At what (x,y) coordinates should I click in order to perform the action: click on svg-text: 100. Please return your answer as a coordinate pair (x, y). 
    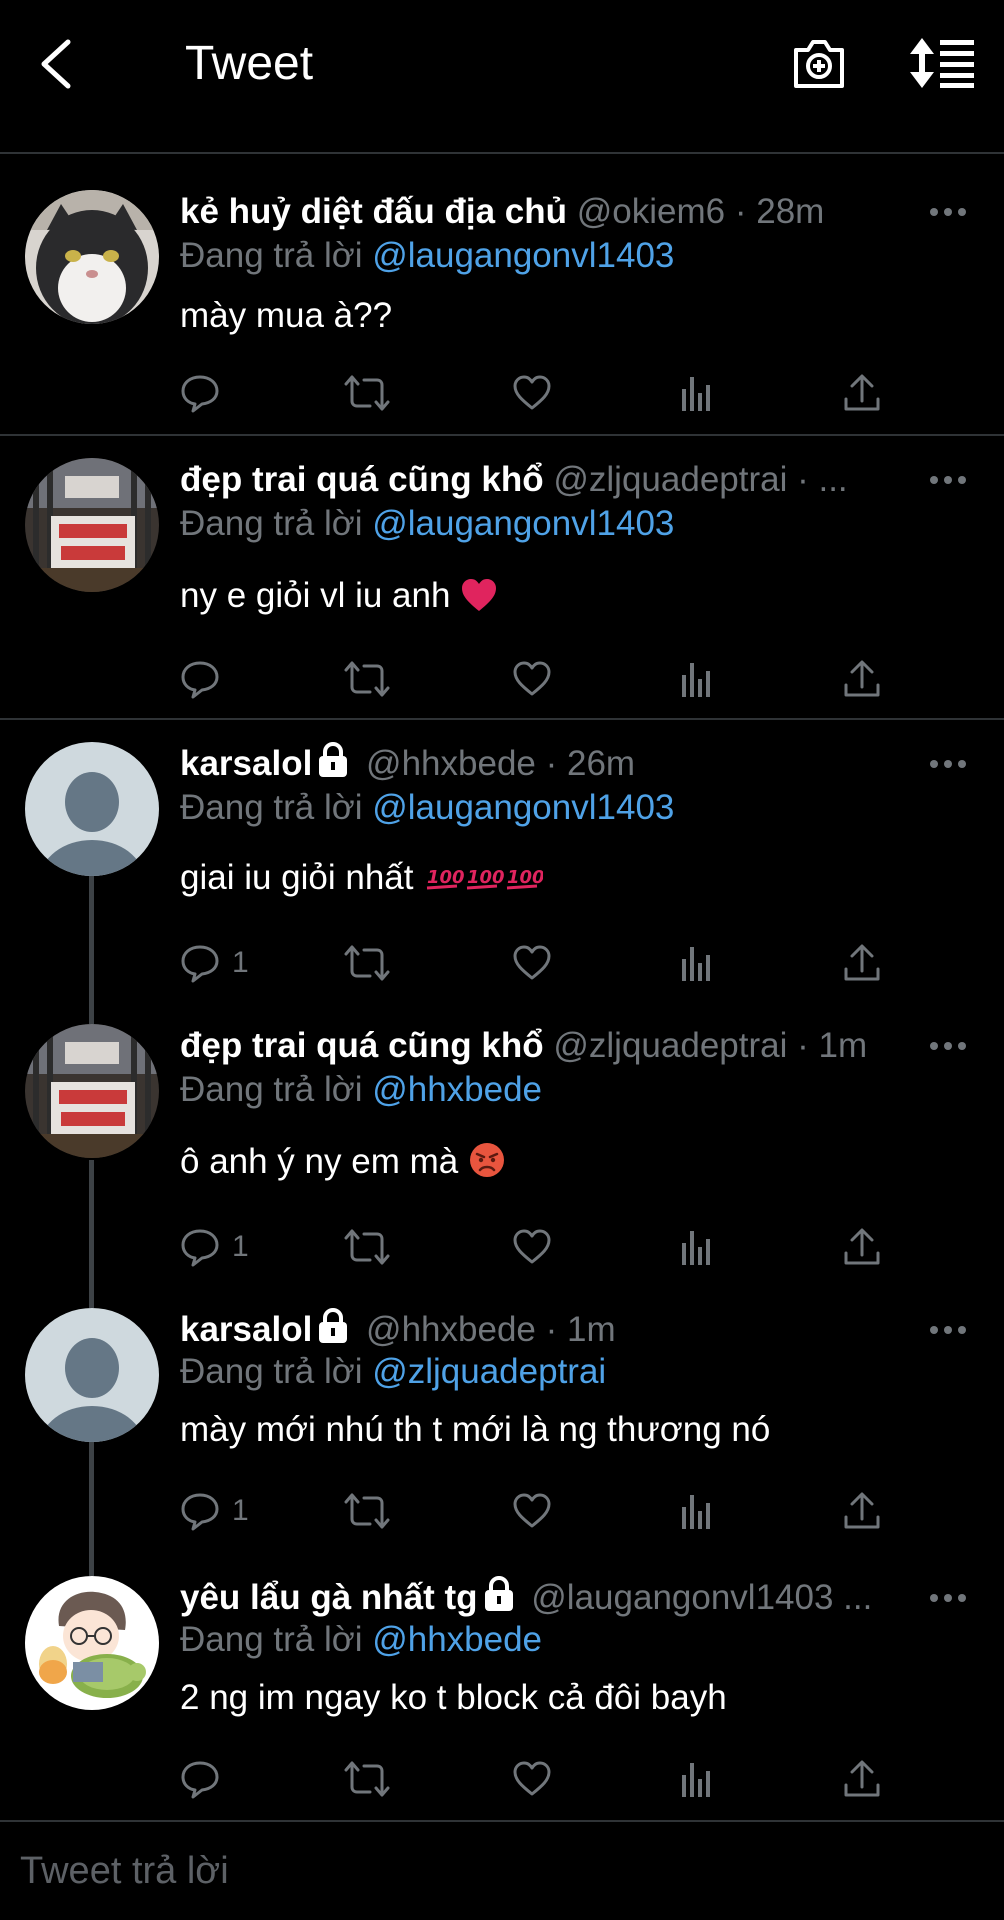
    Looking at the image, I should click on (525, 877).